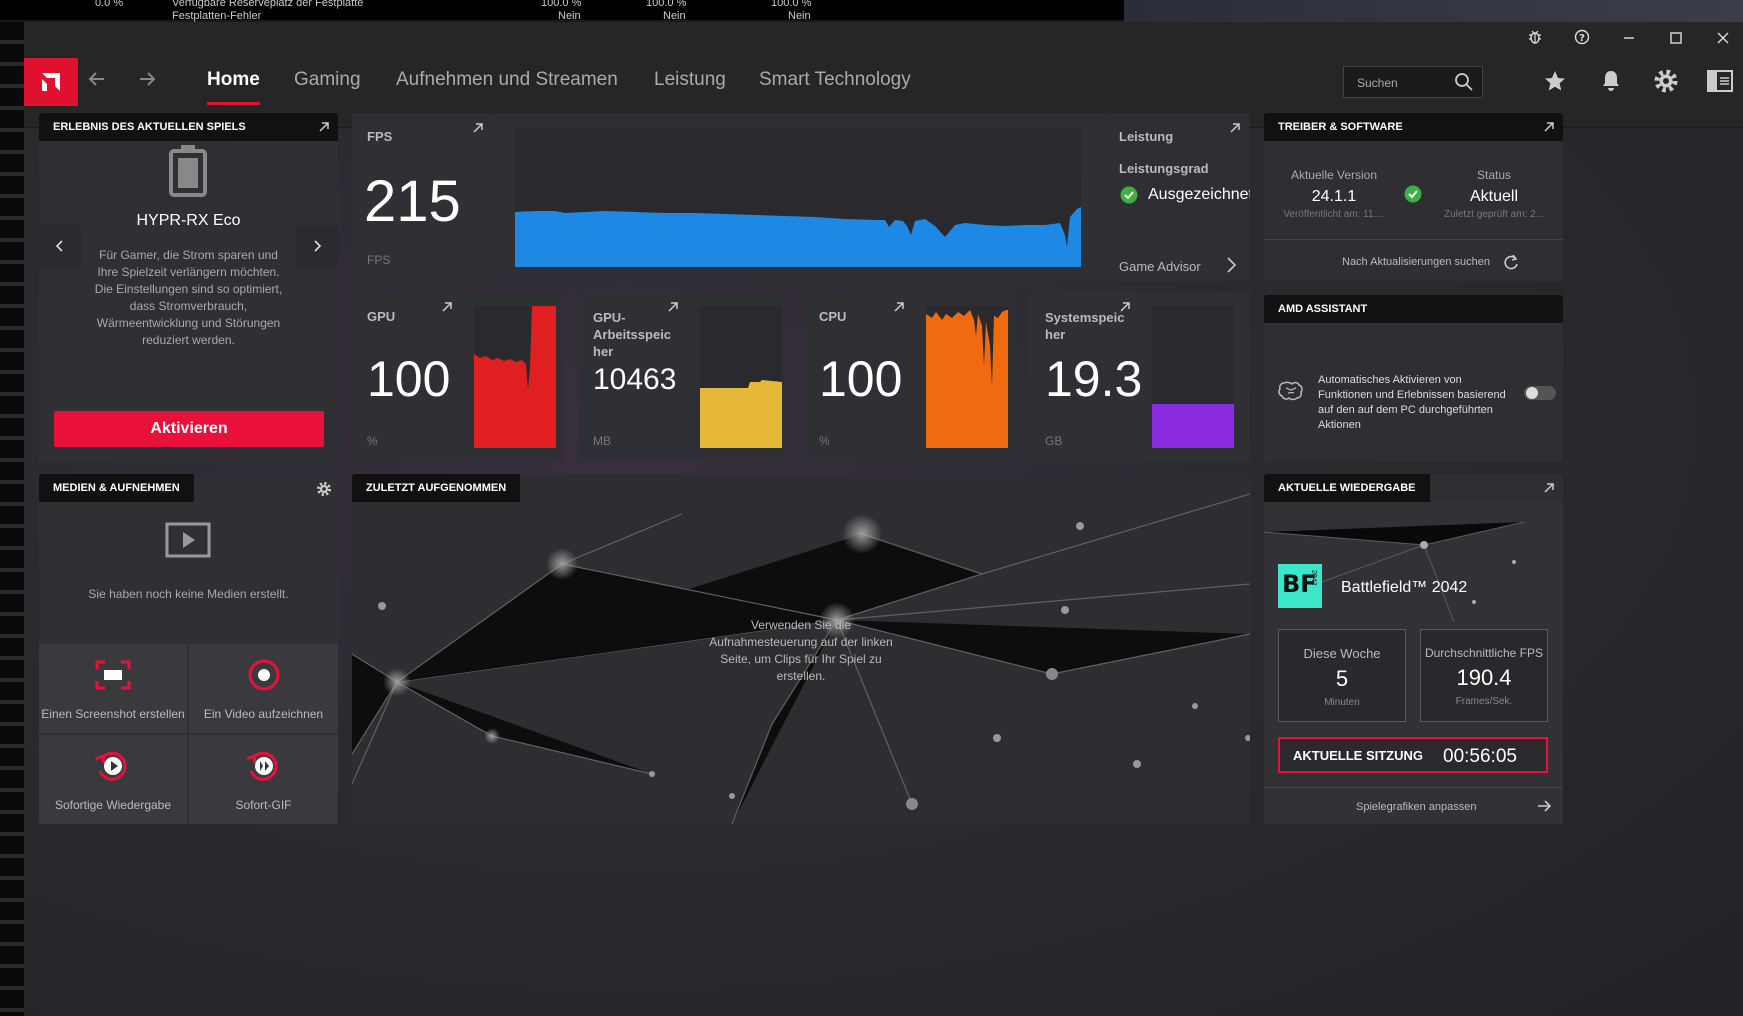  I want to click on metric-value: 100, so click(861, 379).